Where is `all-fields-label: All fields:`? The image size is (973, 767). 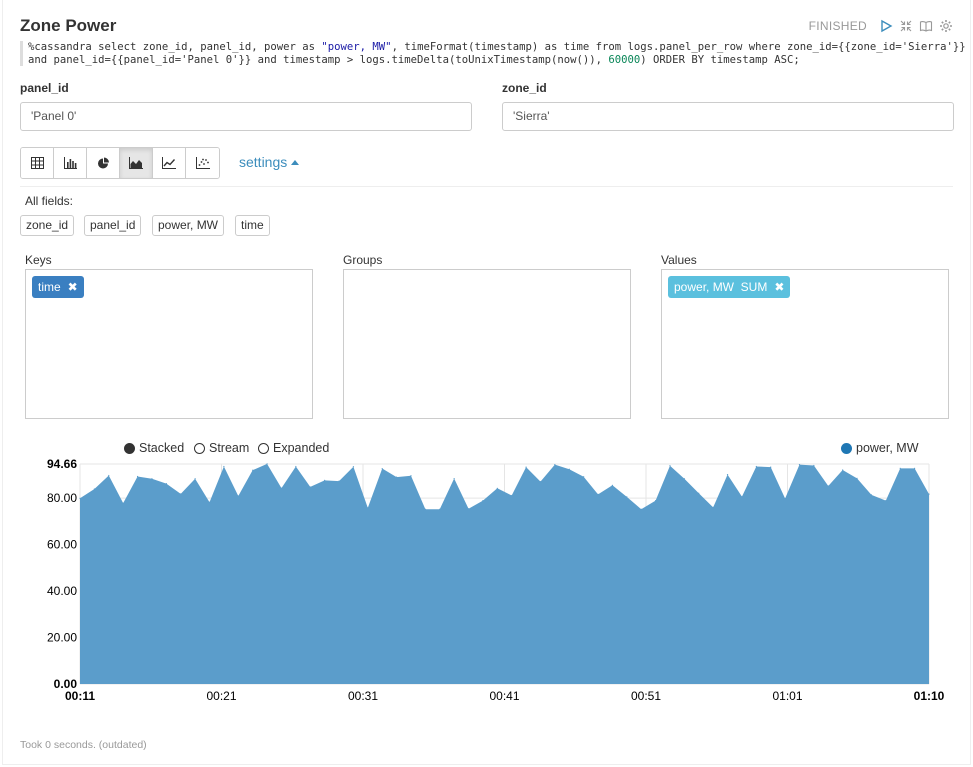 all-fields-label: All fields: is located at coordinates (49, 201).